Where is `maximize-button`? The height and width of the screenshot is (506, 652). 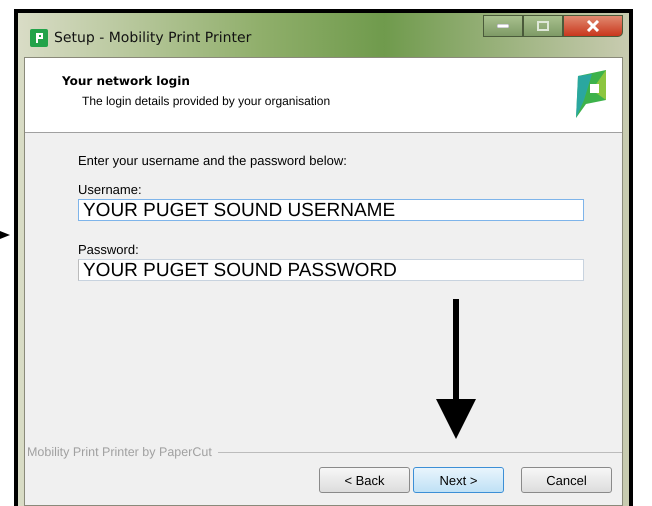
maximize-button is located at coordinates (543, 26).